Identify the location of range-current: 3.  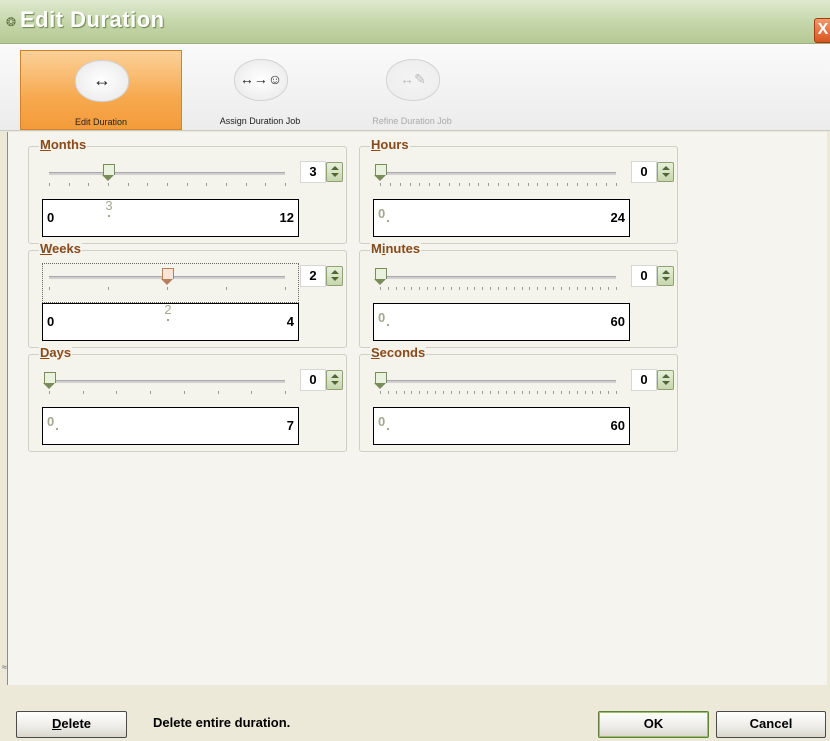
(109, 205).